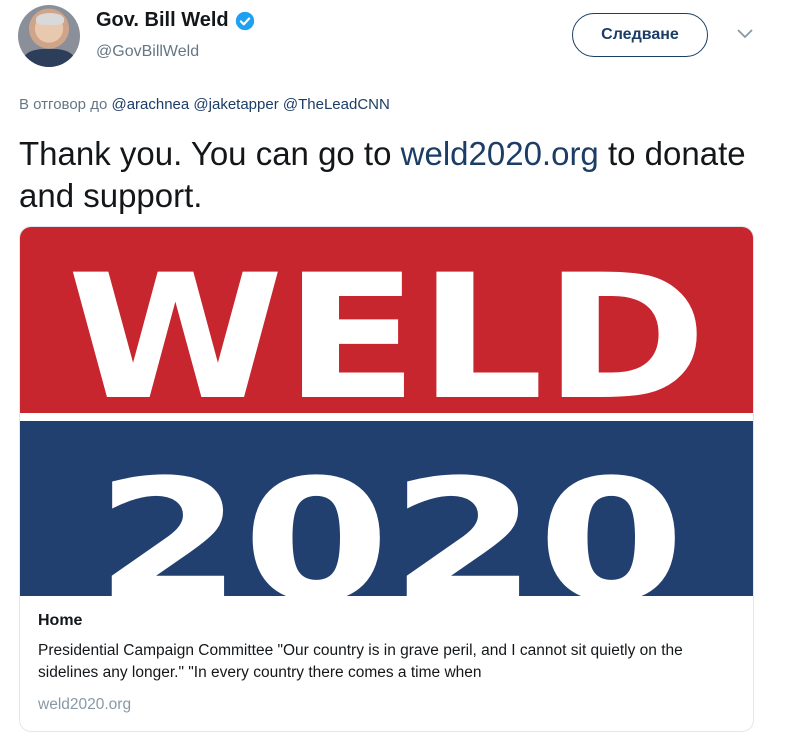 This screenshot has width=790, height=744. Describe the element at coordinates (162, 20) in the screenshot. I see `author-name-text: Gov. Bill Weld` at that location.